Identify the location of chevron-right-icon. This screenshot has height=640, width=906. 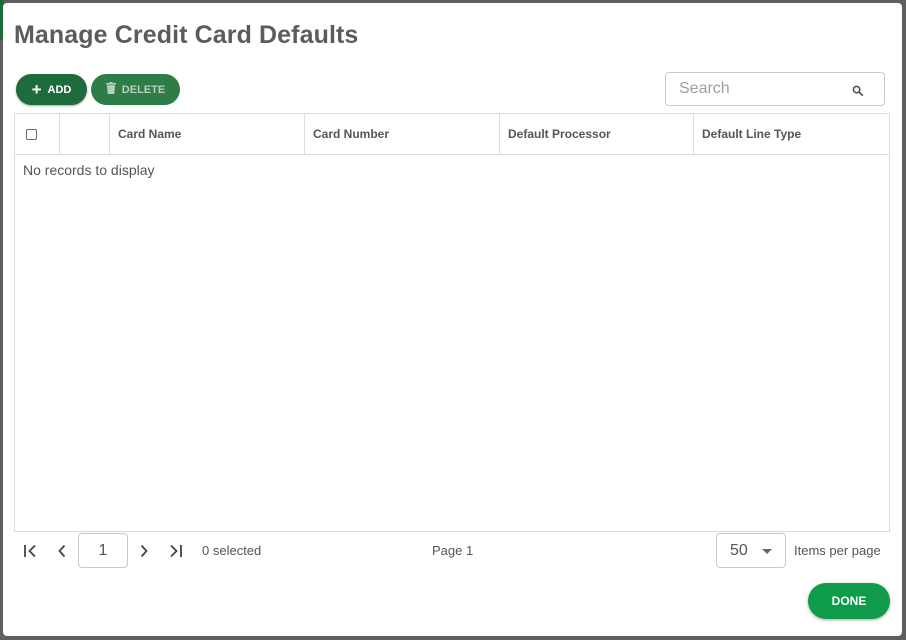
(144, 551).